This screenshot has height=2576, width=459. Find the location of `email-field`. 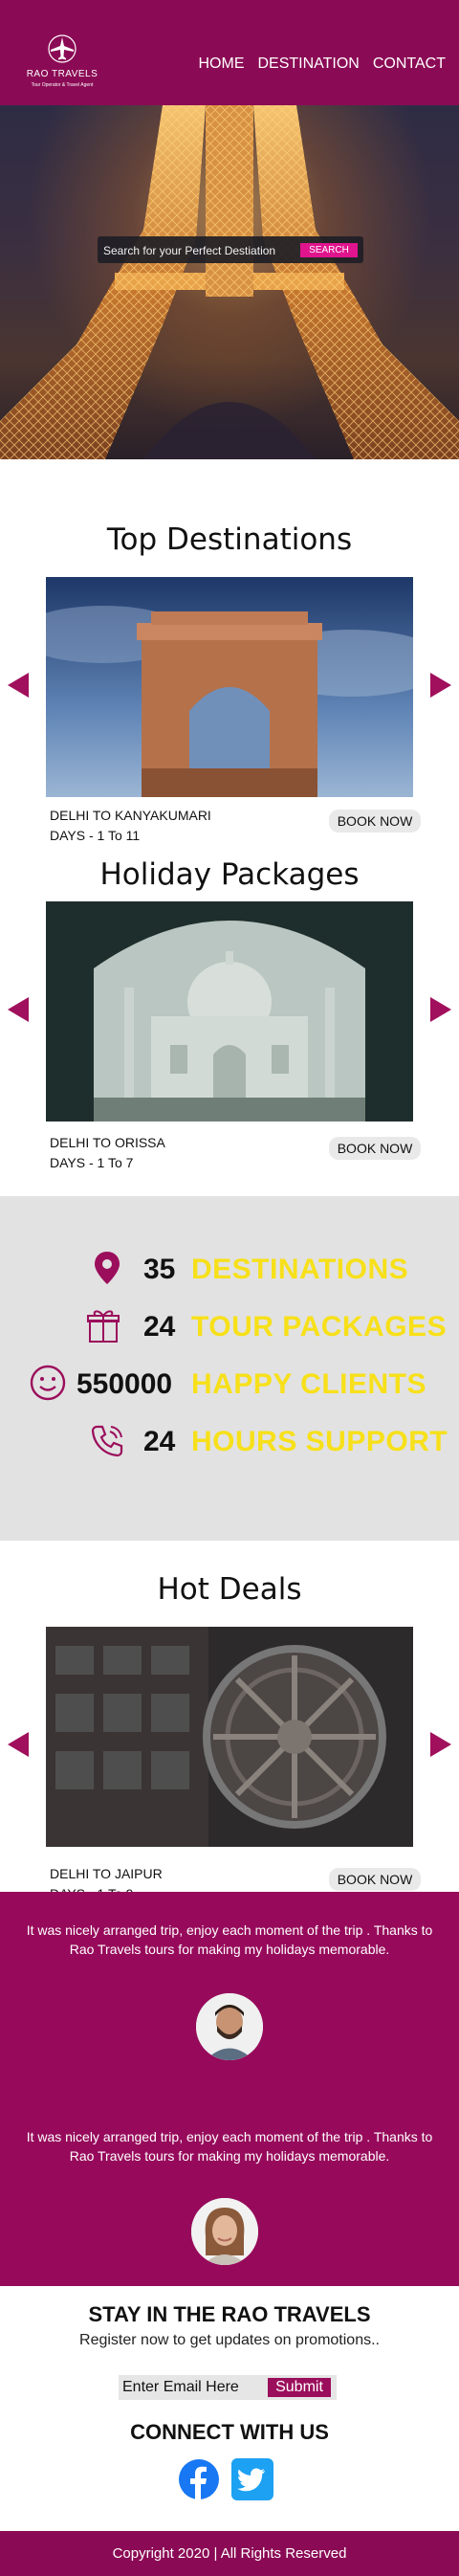

email-field is located at coordinates (194, 2387).